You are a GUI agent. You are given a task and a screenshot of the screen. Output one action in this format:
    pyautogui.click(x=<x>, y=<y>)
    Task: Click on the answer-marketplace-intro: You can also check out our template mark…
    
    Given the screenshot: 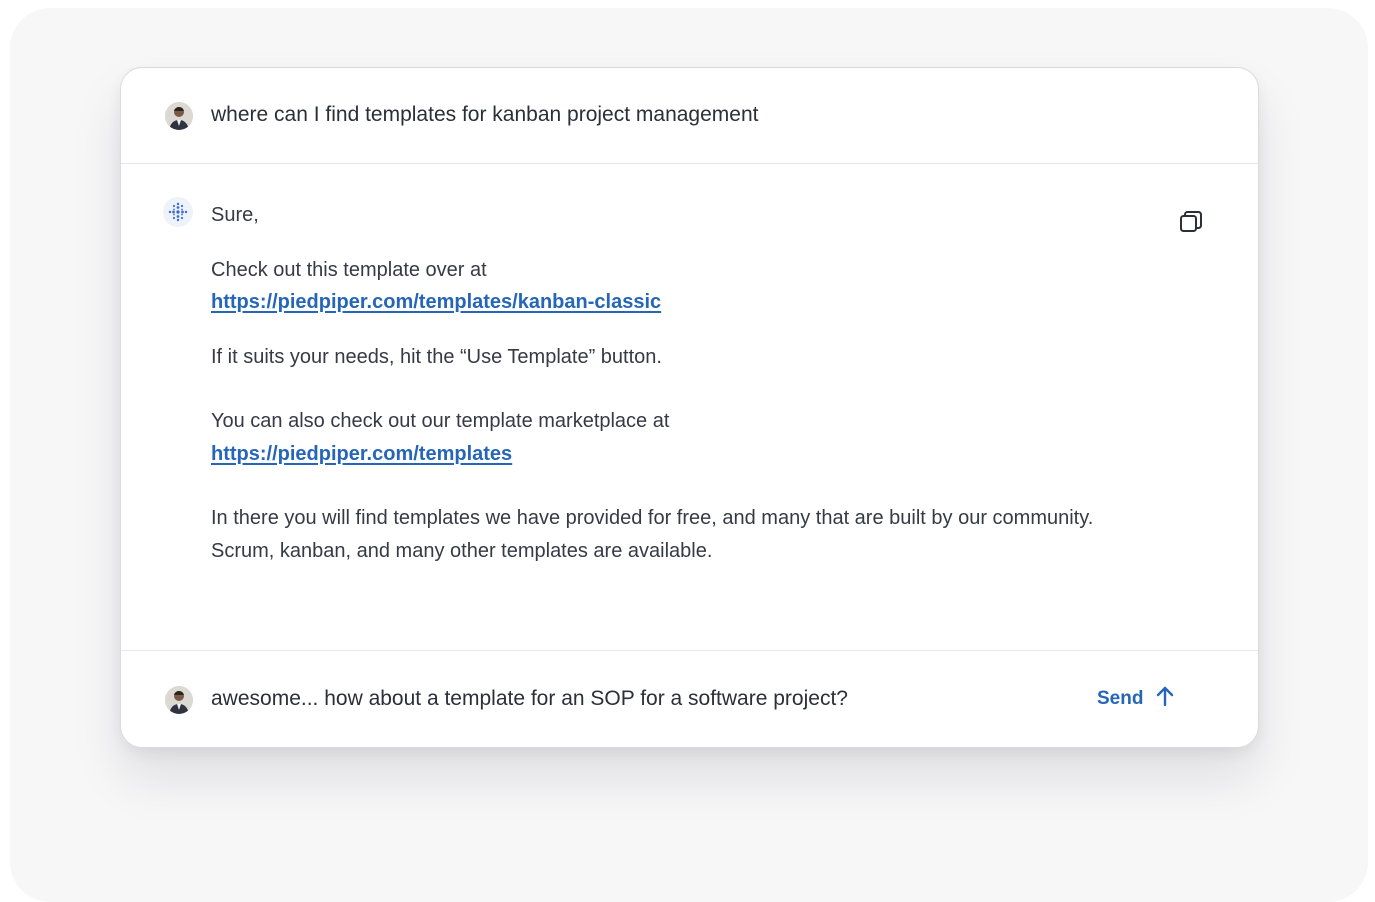 What is the action you would take?
    pyautogui.click(x=440, y=421)
    